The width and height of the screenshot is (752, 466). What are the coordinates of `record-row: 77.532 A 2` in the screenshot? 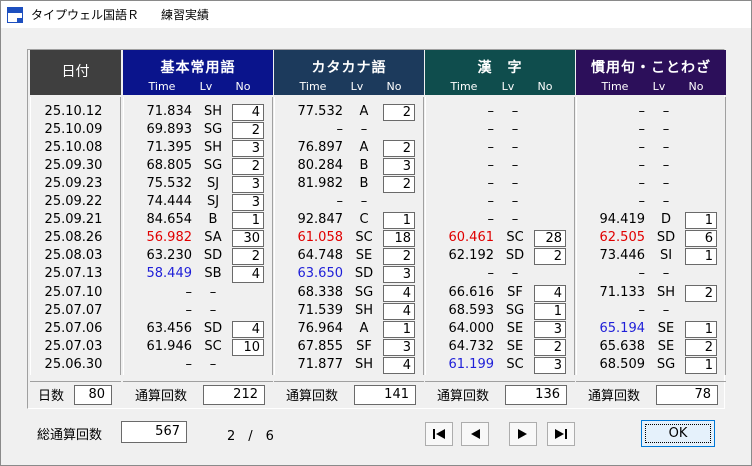 It's located at (349, 112).